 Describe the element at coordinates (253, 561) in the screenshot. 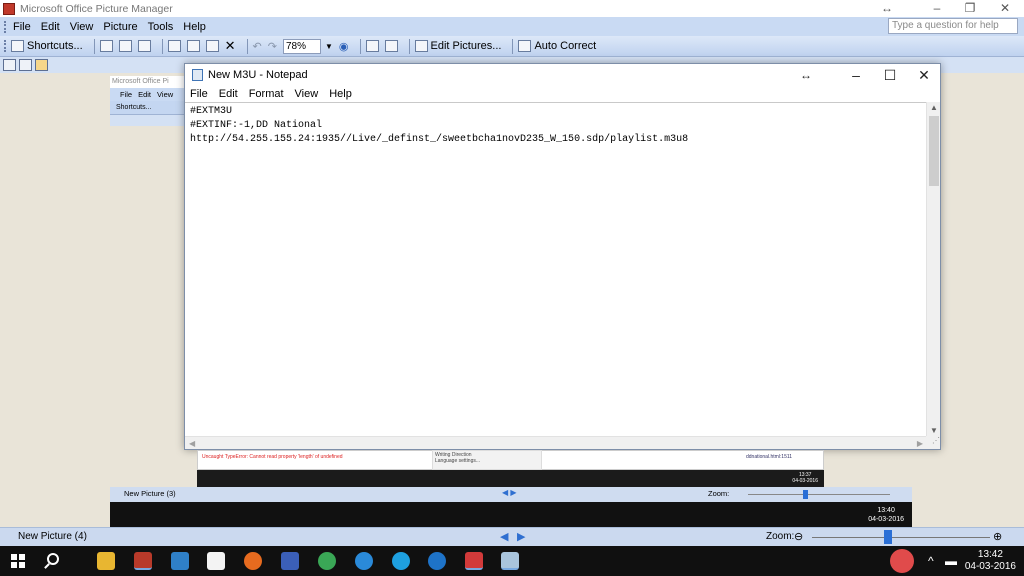

I see `firefox-icon` at that location.